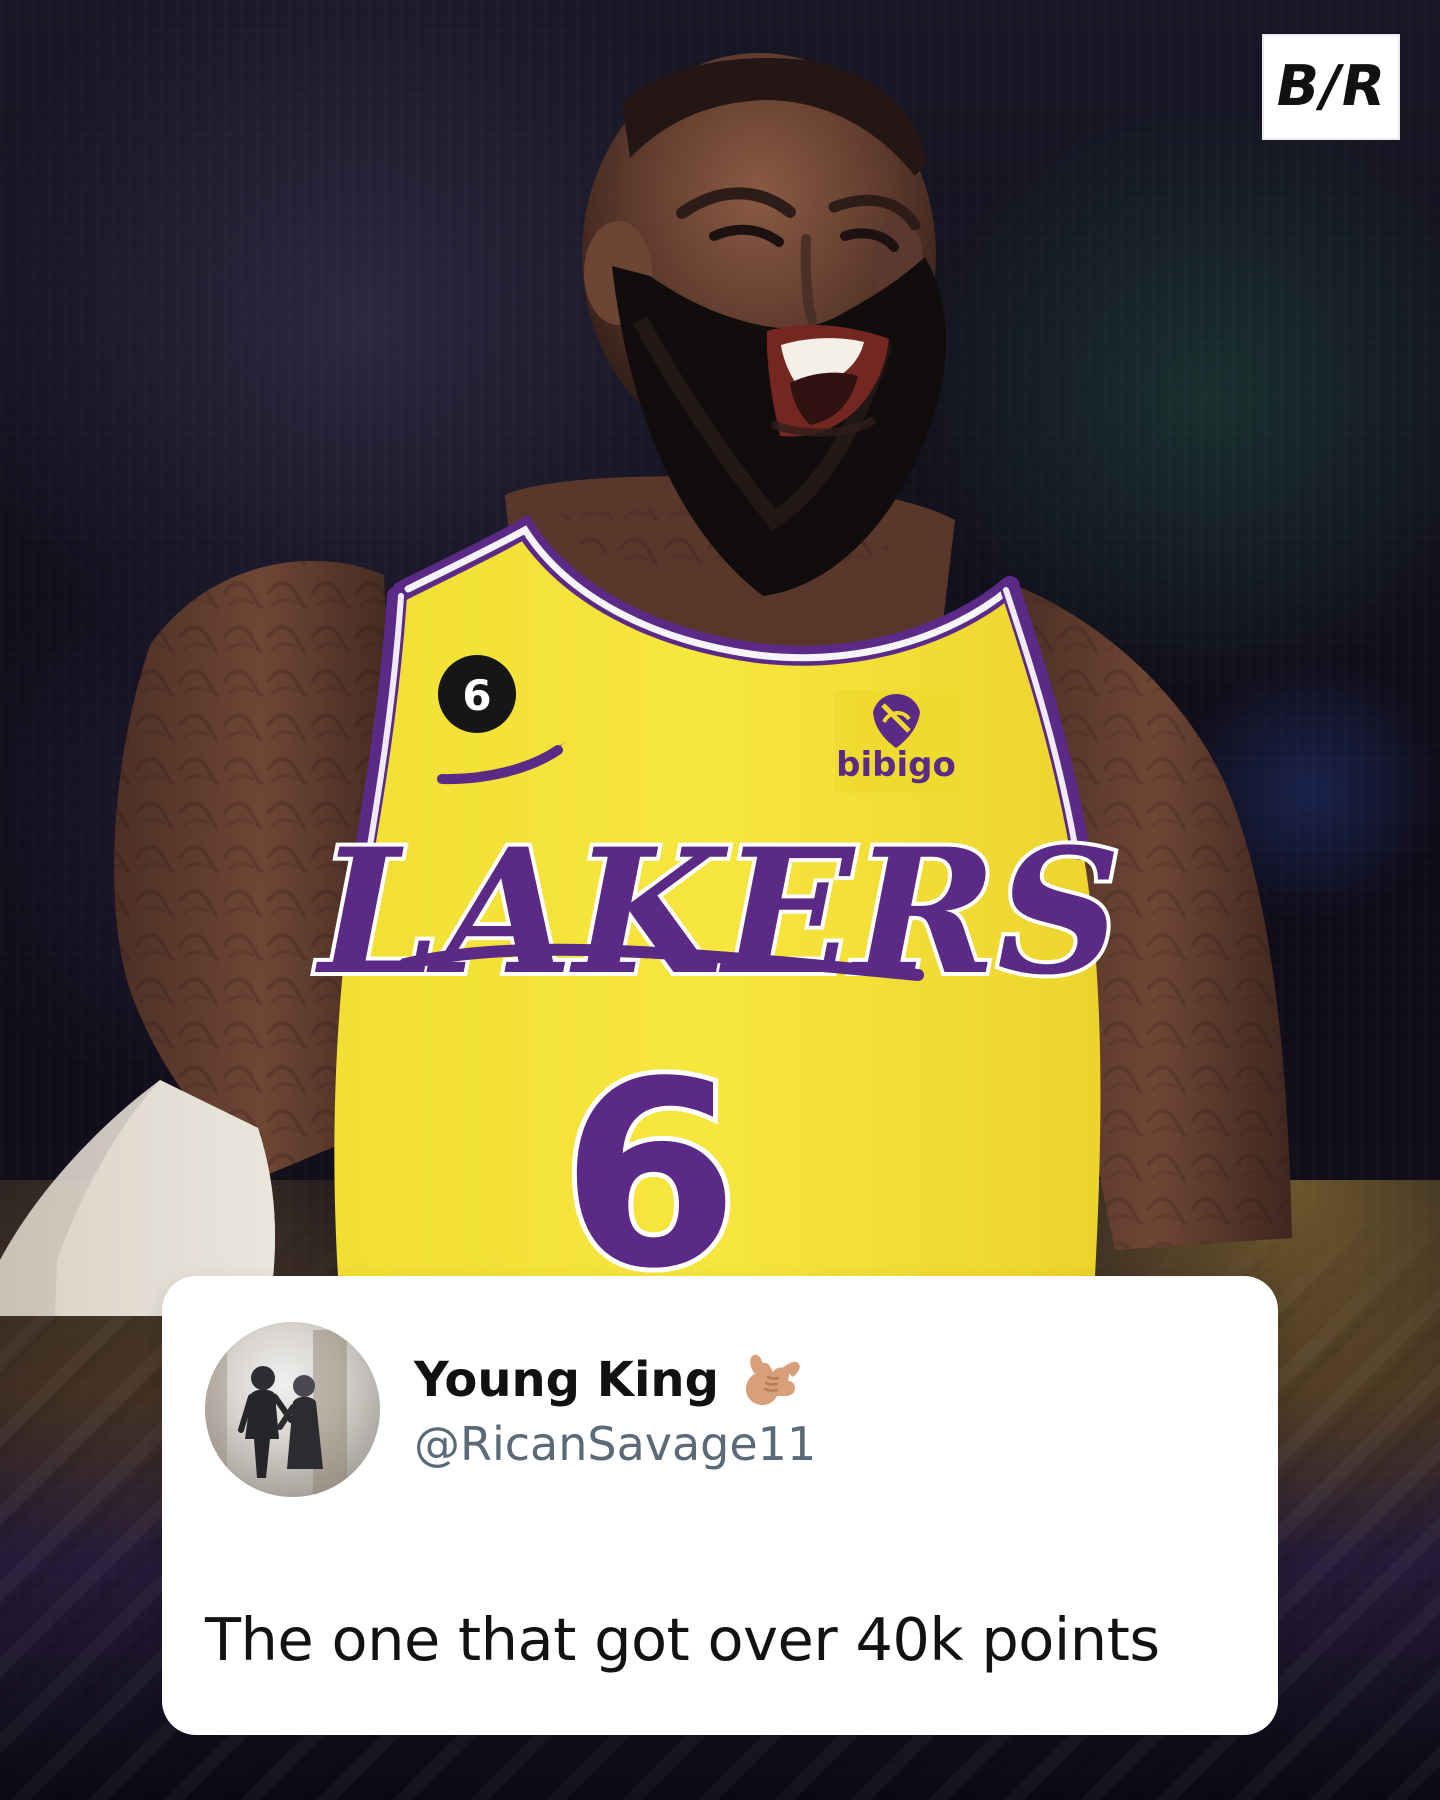  What do you see at coordinates (476, 695) in the screenshot?
I see `jersey-patch-number: 6` at bounding box center [476, 695].